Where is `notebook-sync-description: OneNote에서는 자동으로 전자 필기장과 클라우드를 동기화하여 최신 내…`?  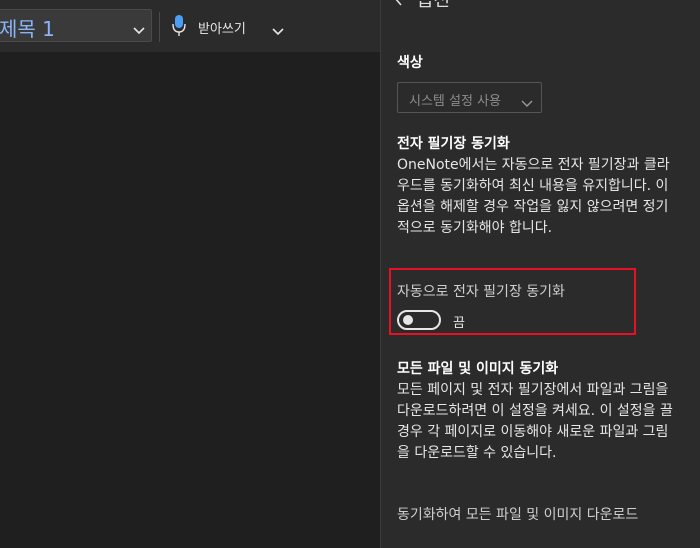
notebook-sync-description: OneNote에서는 자동으로 전자 필기장과 클라우드를 동기화하여 최신 내… is located at coordinates (533, 196).